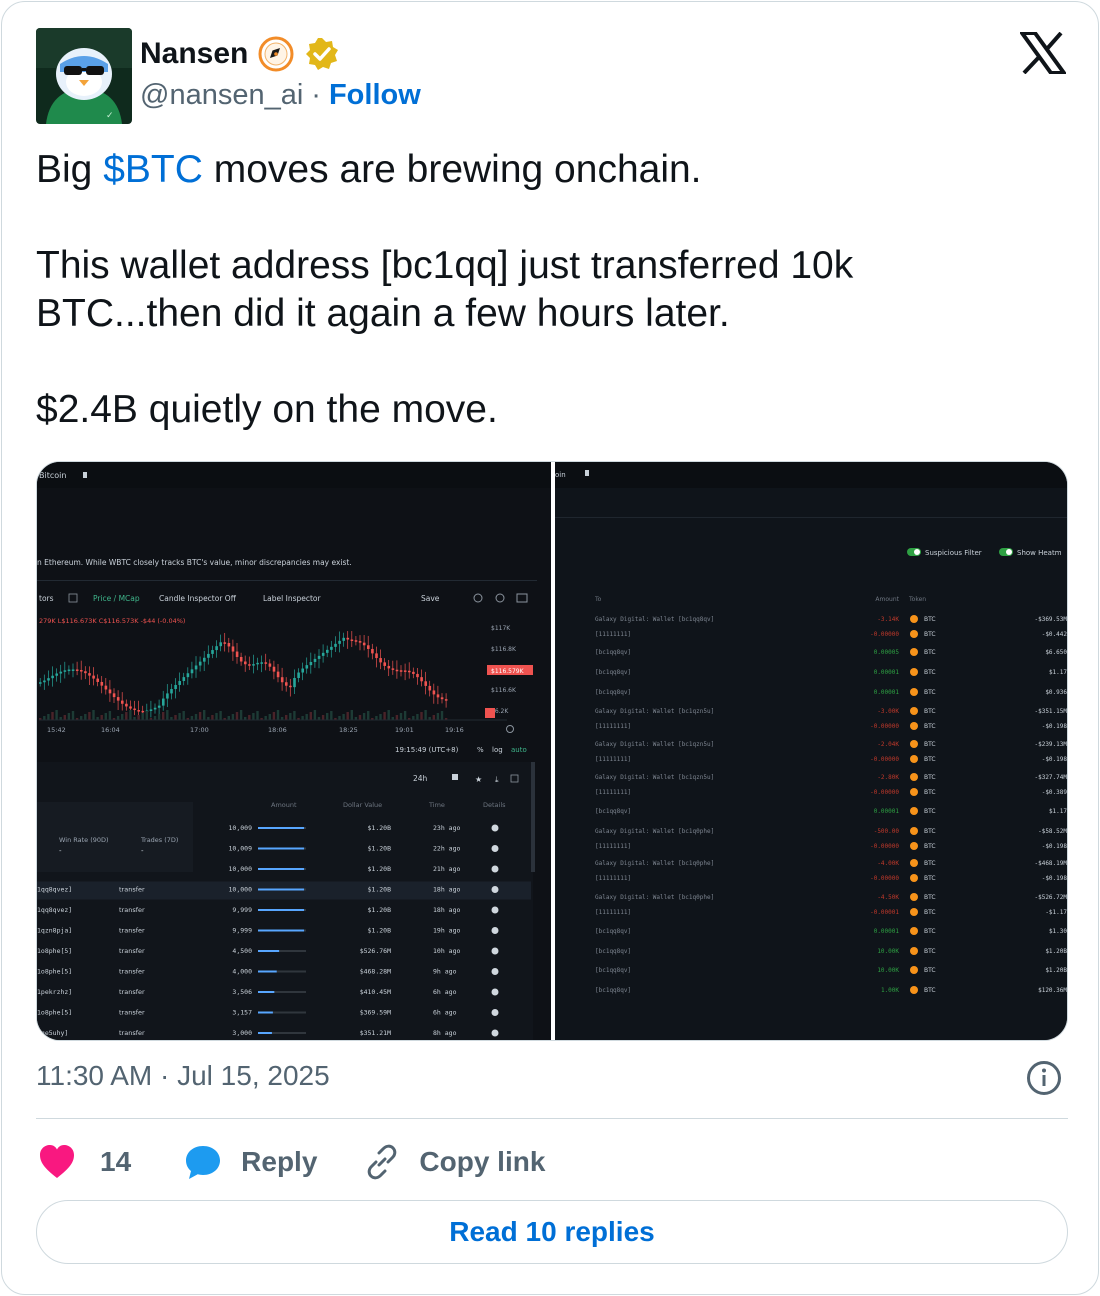  I want to click on right-title-dot, so click(587, 473).